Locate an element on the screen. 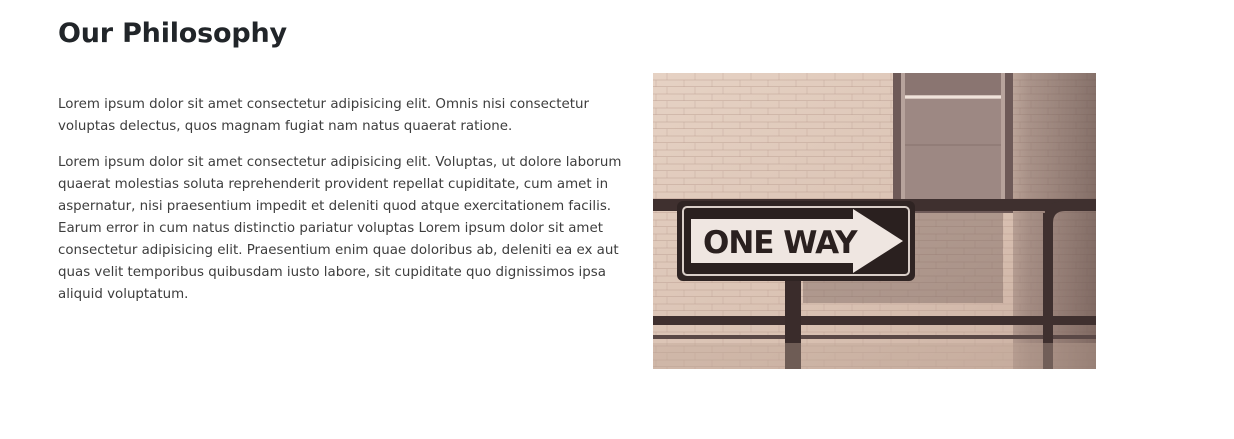 The width and height of the screenshot is (1234, 439). sign-text: ONE WAY is located at coordinates (780, 243).